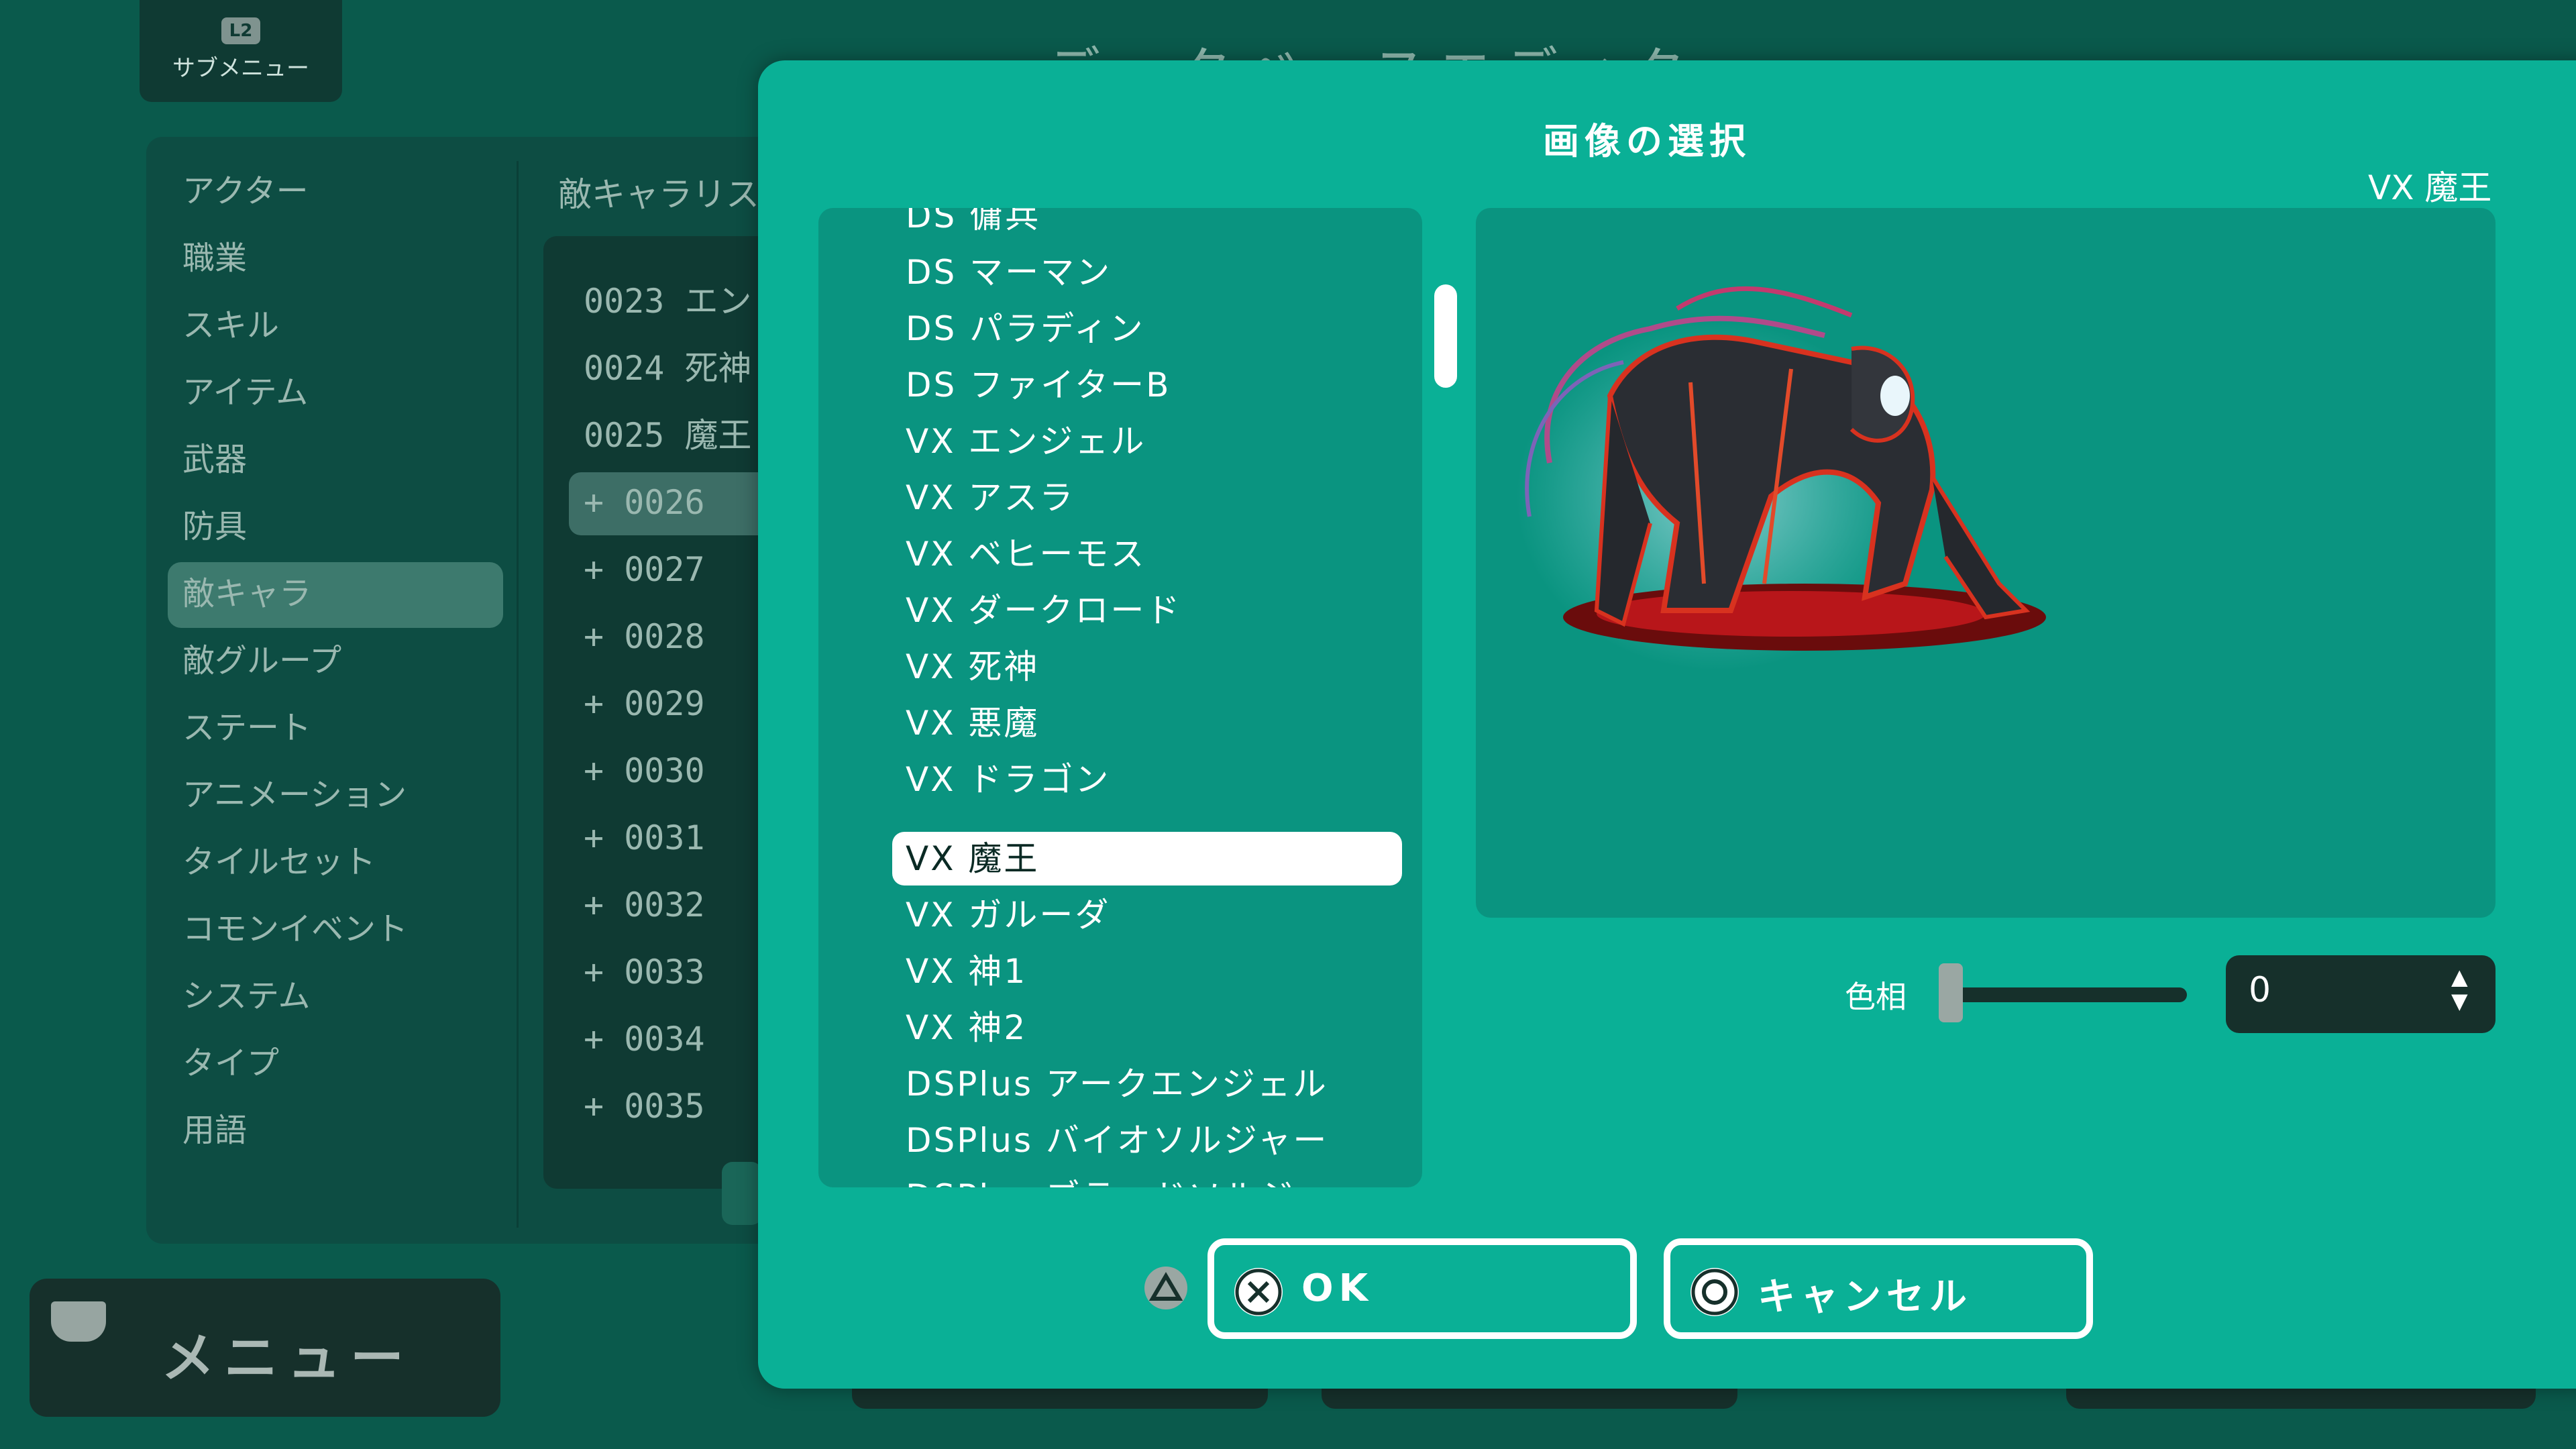 This screenshot has height=1449, width=2576. What do you see at coordinates (966, 971) in the screenshot?
I see `file-item: VX 神1` at bounding box center [966, 971].